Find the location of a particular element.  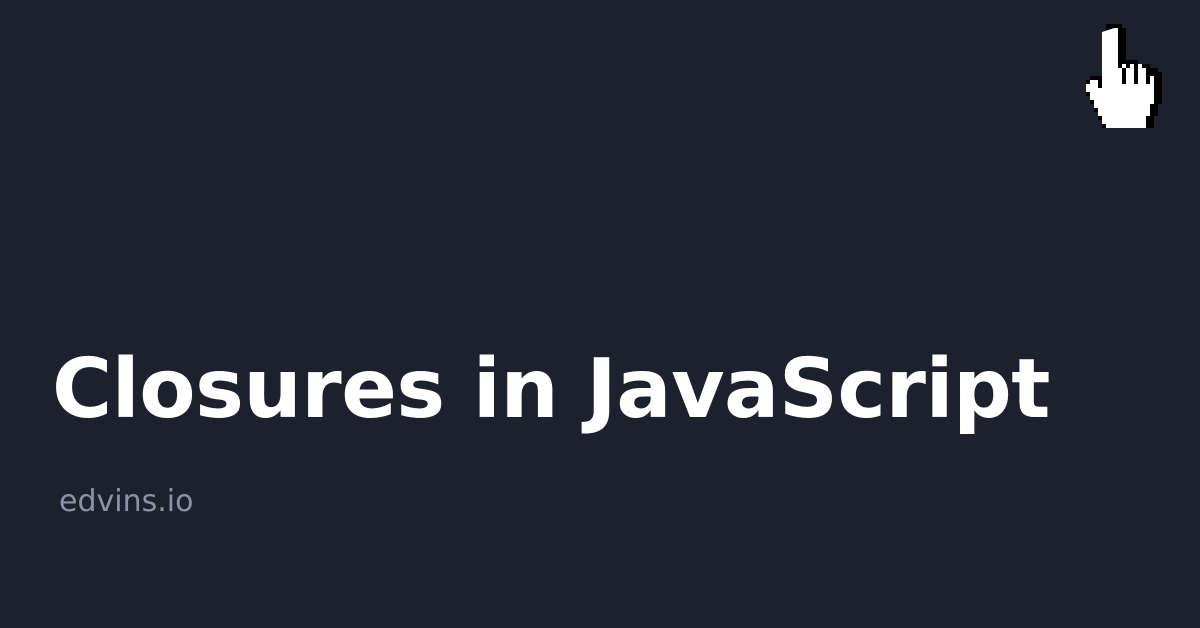

page-title: Closures in JavaScript is located at coordinates (551, 389).